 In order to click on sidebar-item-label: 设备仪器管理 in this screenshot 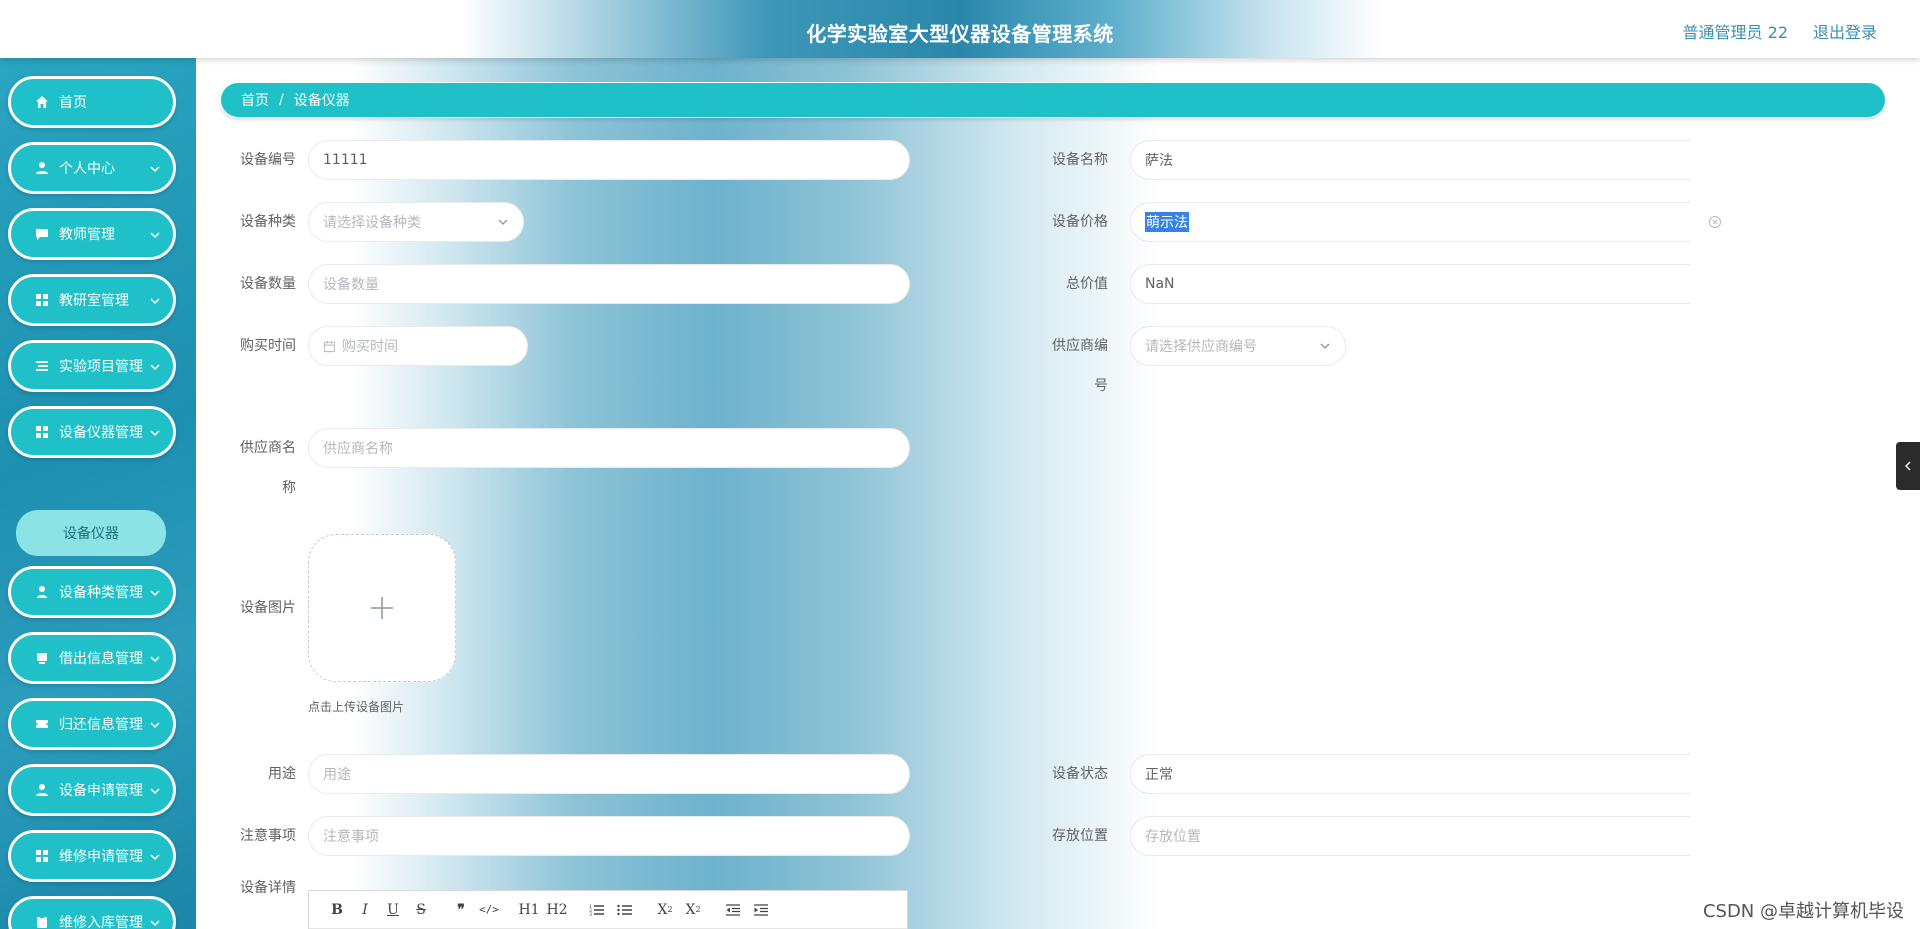, I will do `click(101, 433)`.